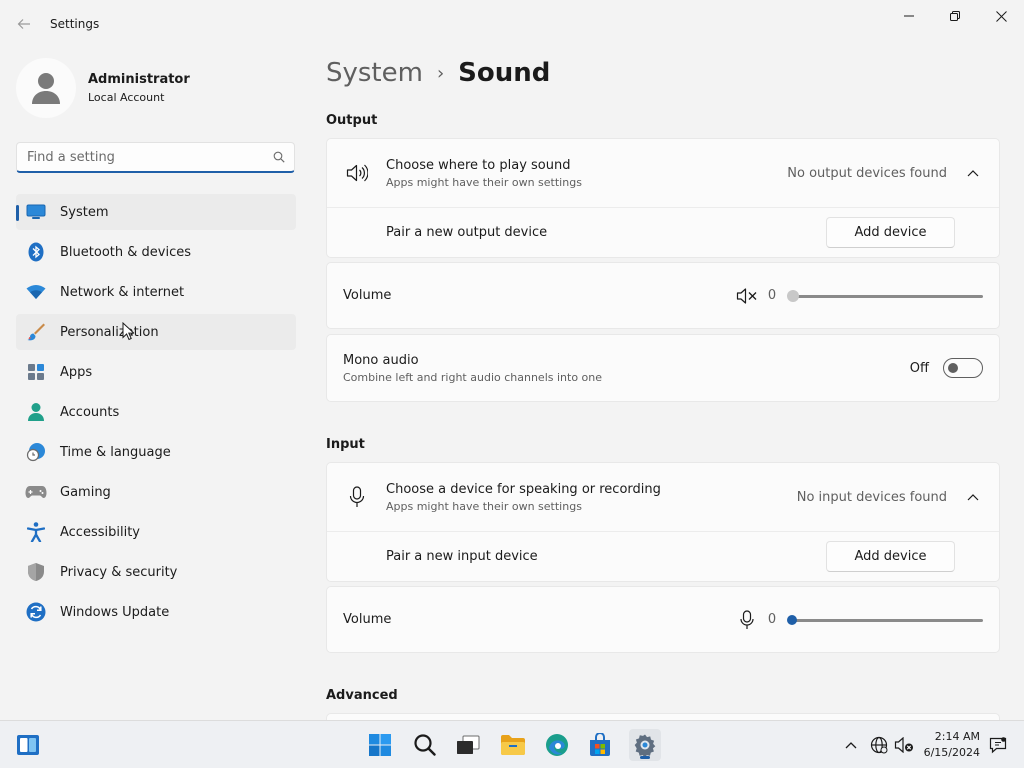  I want to click on page-title: Sound, so click(504, 73).